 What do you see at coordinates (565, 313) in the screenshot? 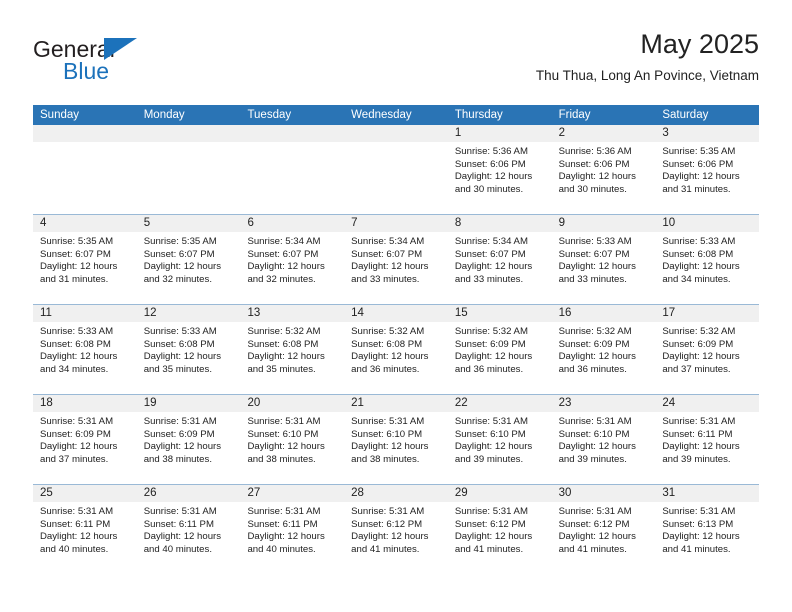
I see `day-number: 16` at bounding box center [565, 313].